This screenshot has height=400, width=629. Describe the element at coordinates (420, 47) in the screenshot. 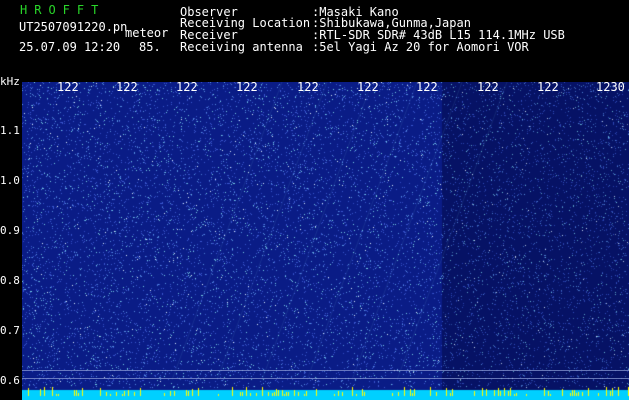

I see `value-antenna: :5el Yagi Az 20 for Aomori VOR` at that location.